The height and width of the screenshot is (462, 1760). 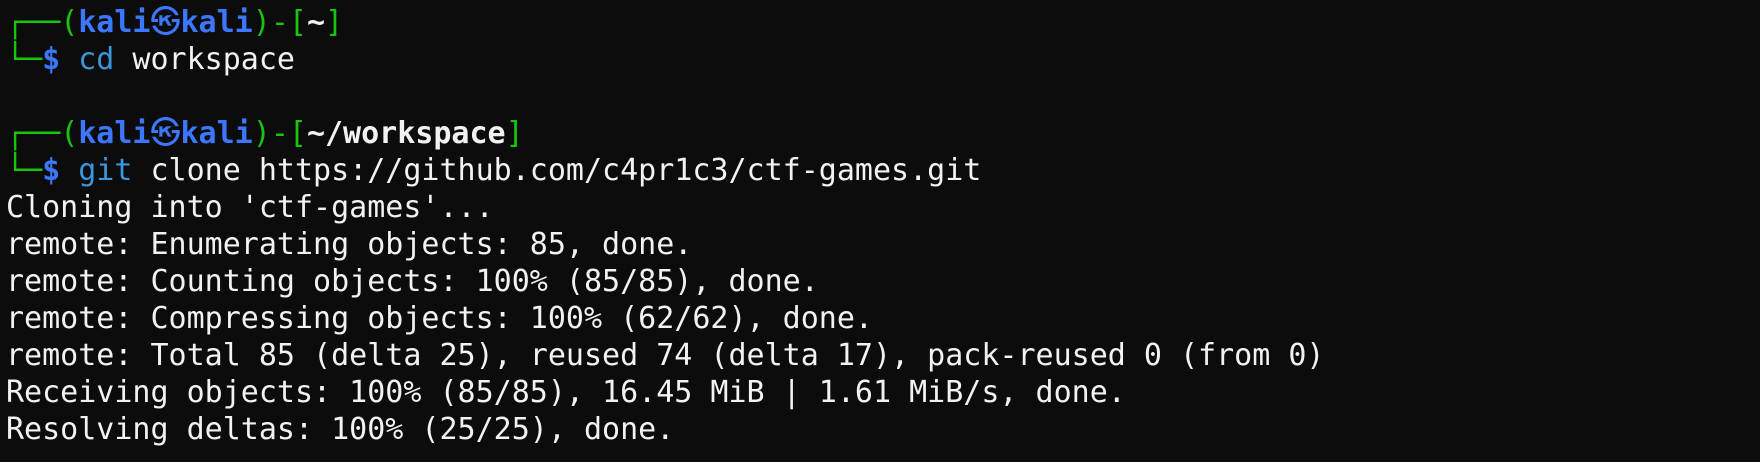 I want to click on command-name: git, so click(x=105, y=170).